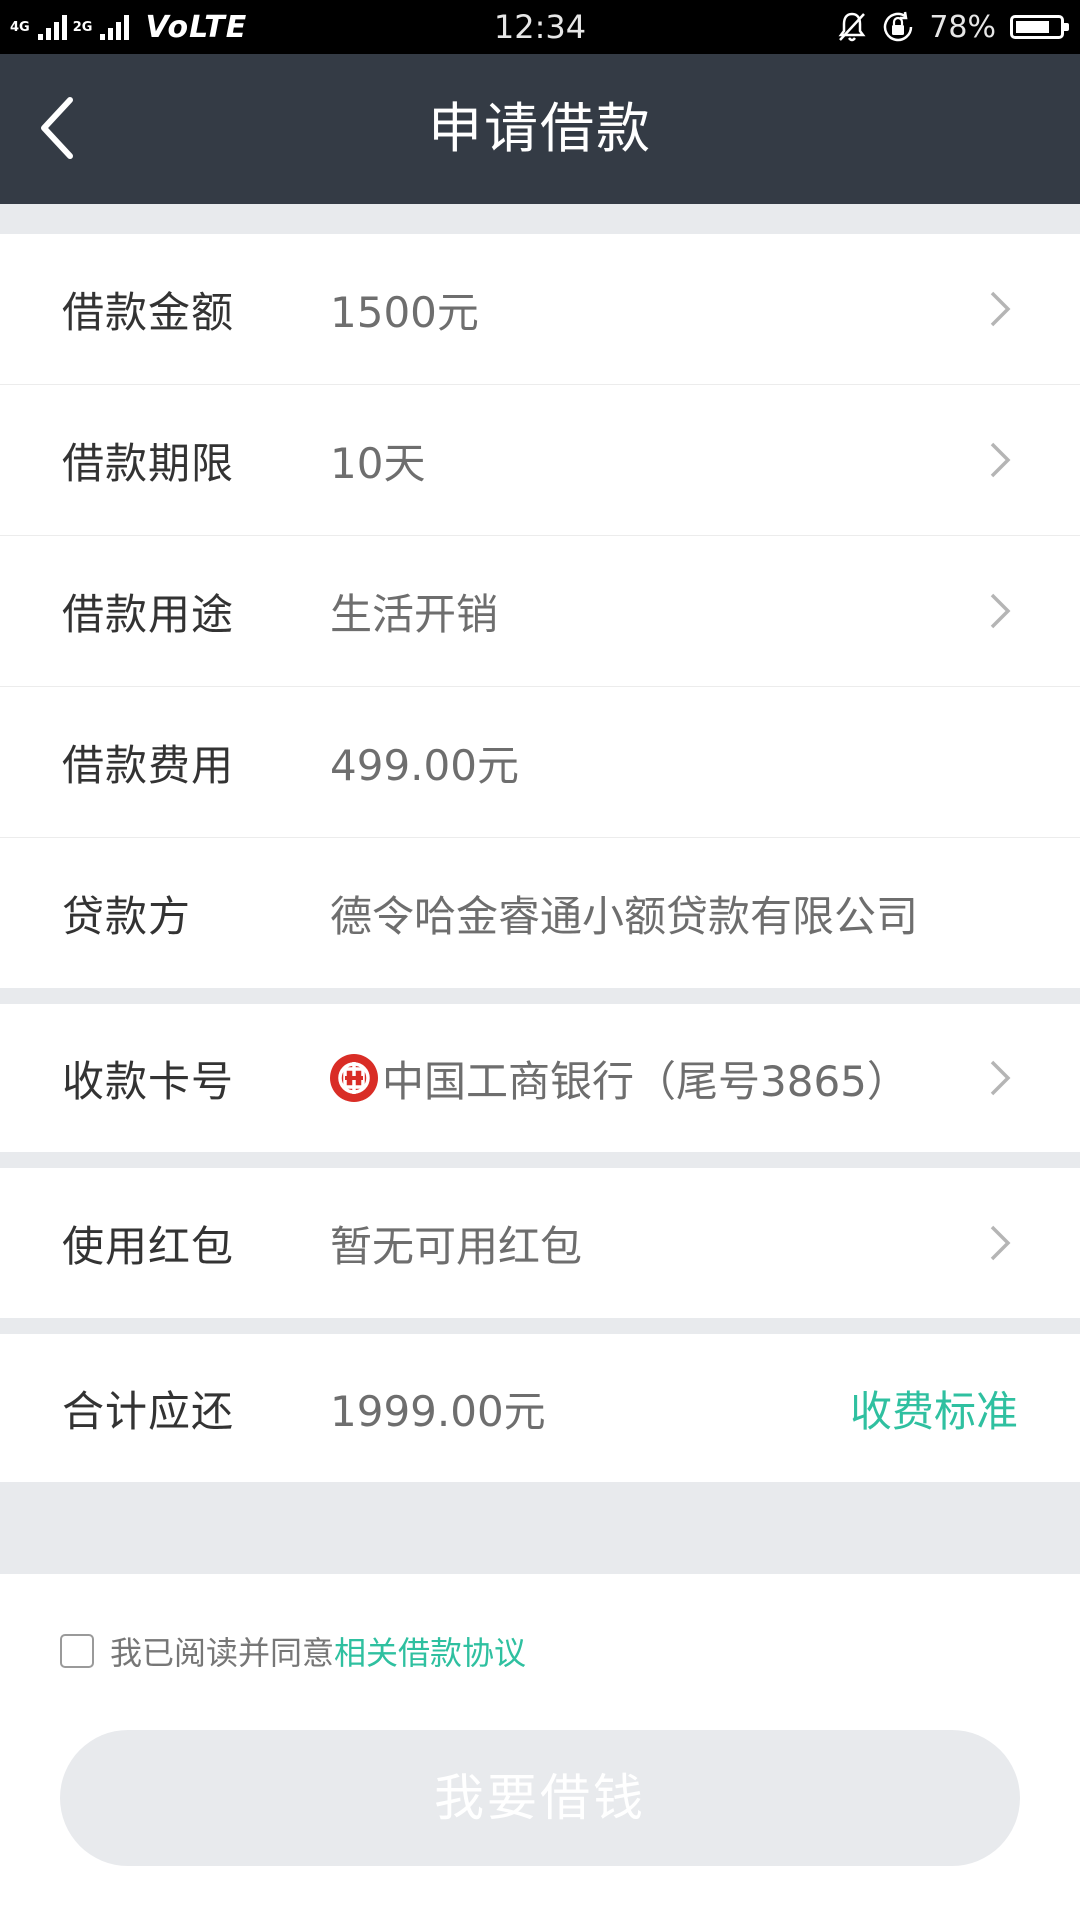 This screenshot has height=1920, width=1080. I want to click on status-bar: 4G 2G VoLTE 12:34 78%, so click(540, 27).